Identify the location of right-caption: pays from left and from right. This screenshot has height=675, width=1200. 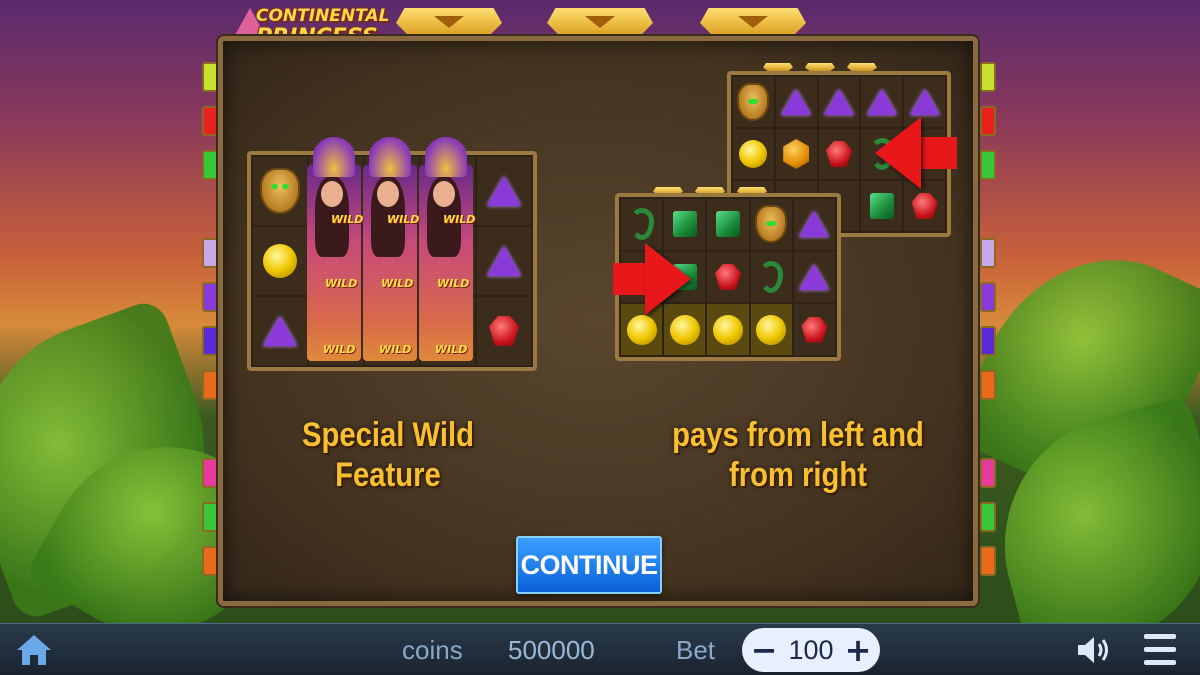
(798, 455).